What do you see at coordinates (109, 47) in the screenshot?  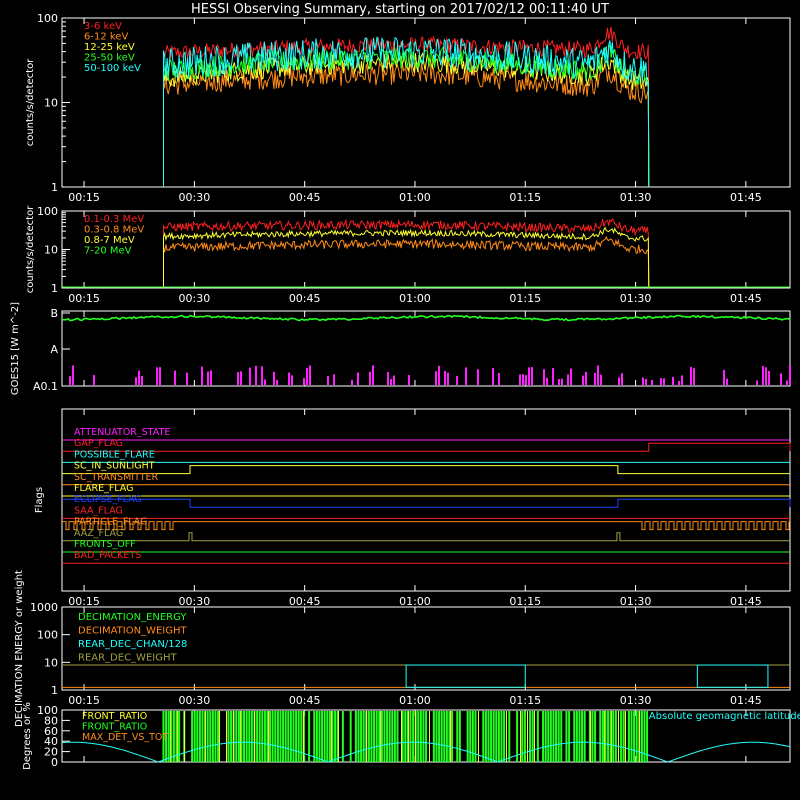 I see `legend-entry: 12-25 keV` at bounding box center [109, 47].